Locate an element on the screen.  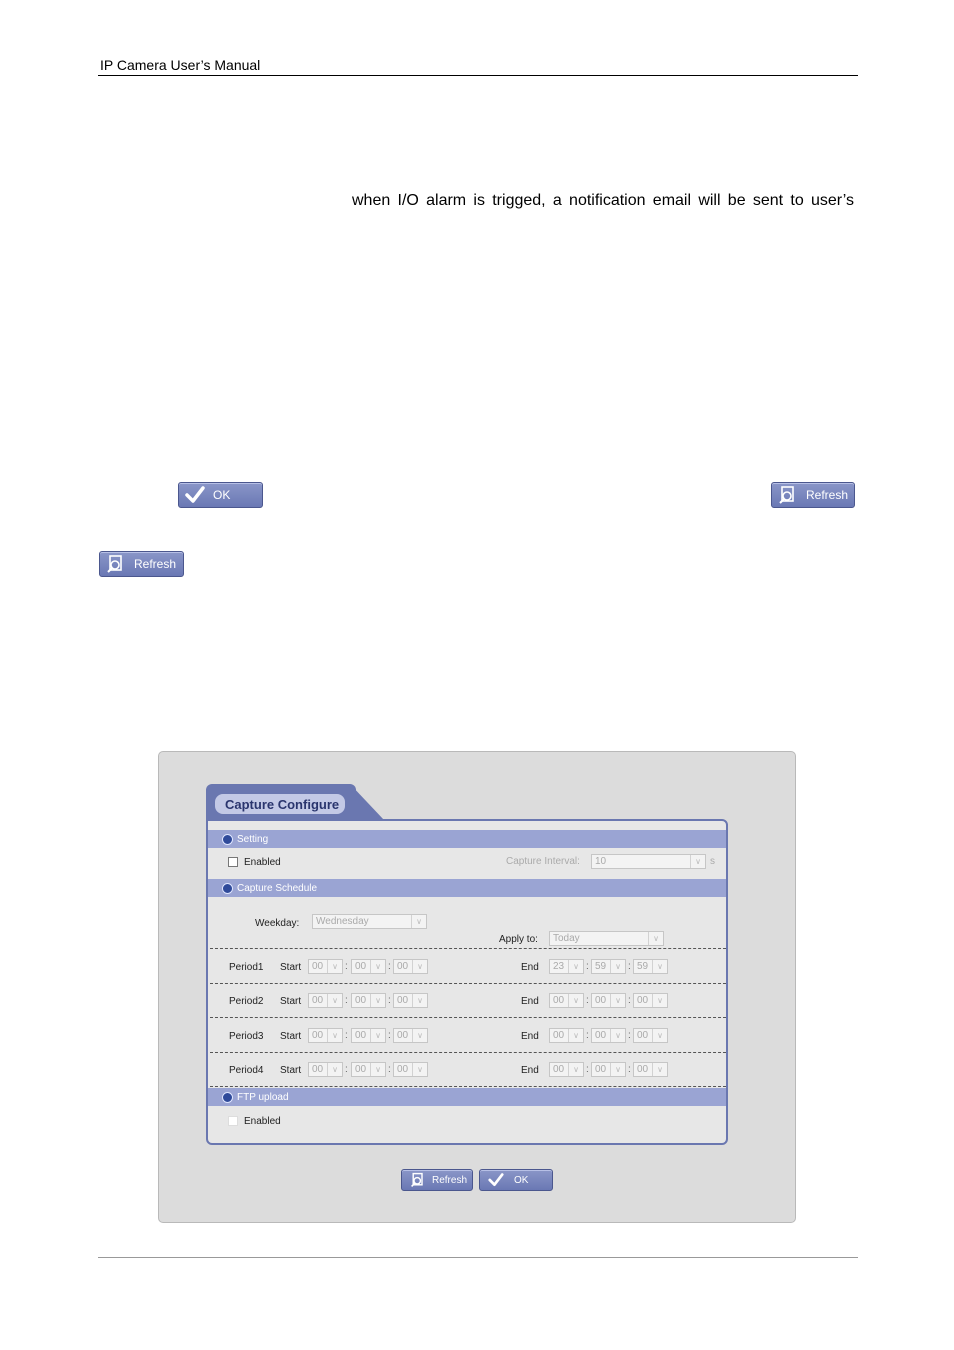
apply-to-select: Today ∨ is located at coordinates (606, 938).